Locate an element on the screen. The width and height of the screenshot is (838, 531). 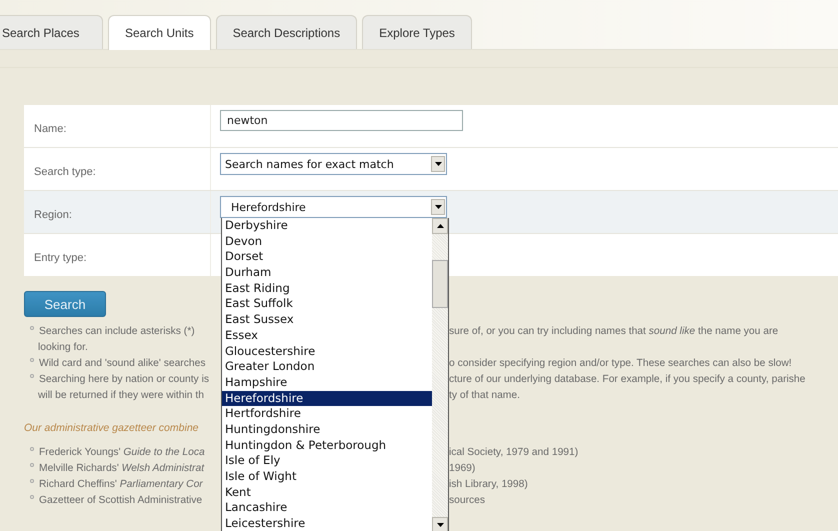
note-text: cture of our underlying database. For example, if you specify a county, parishe is located at coordinates (627, 379).